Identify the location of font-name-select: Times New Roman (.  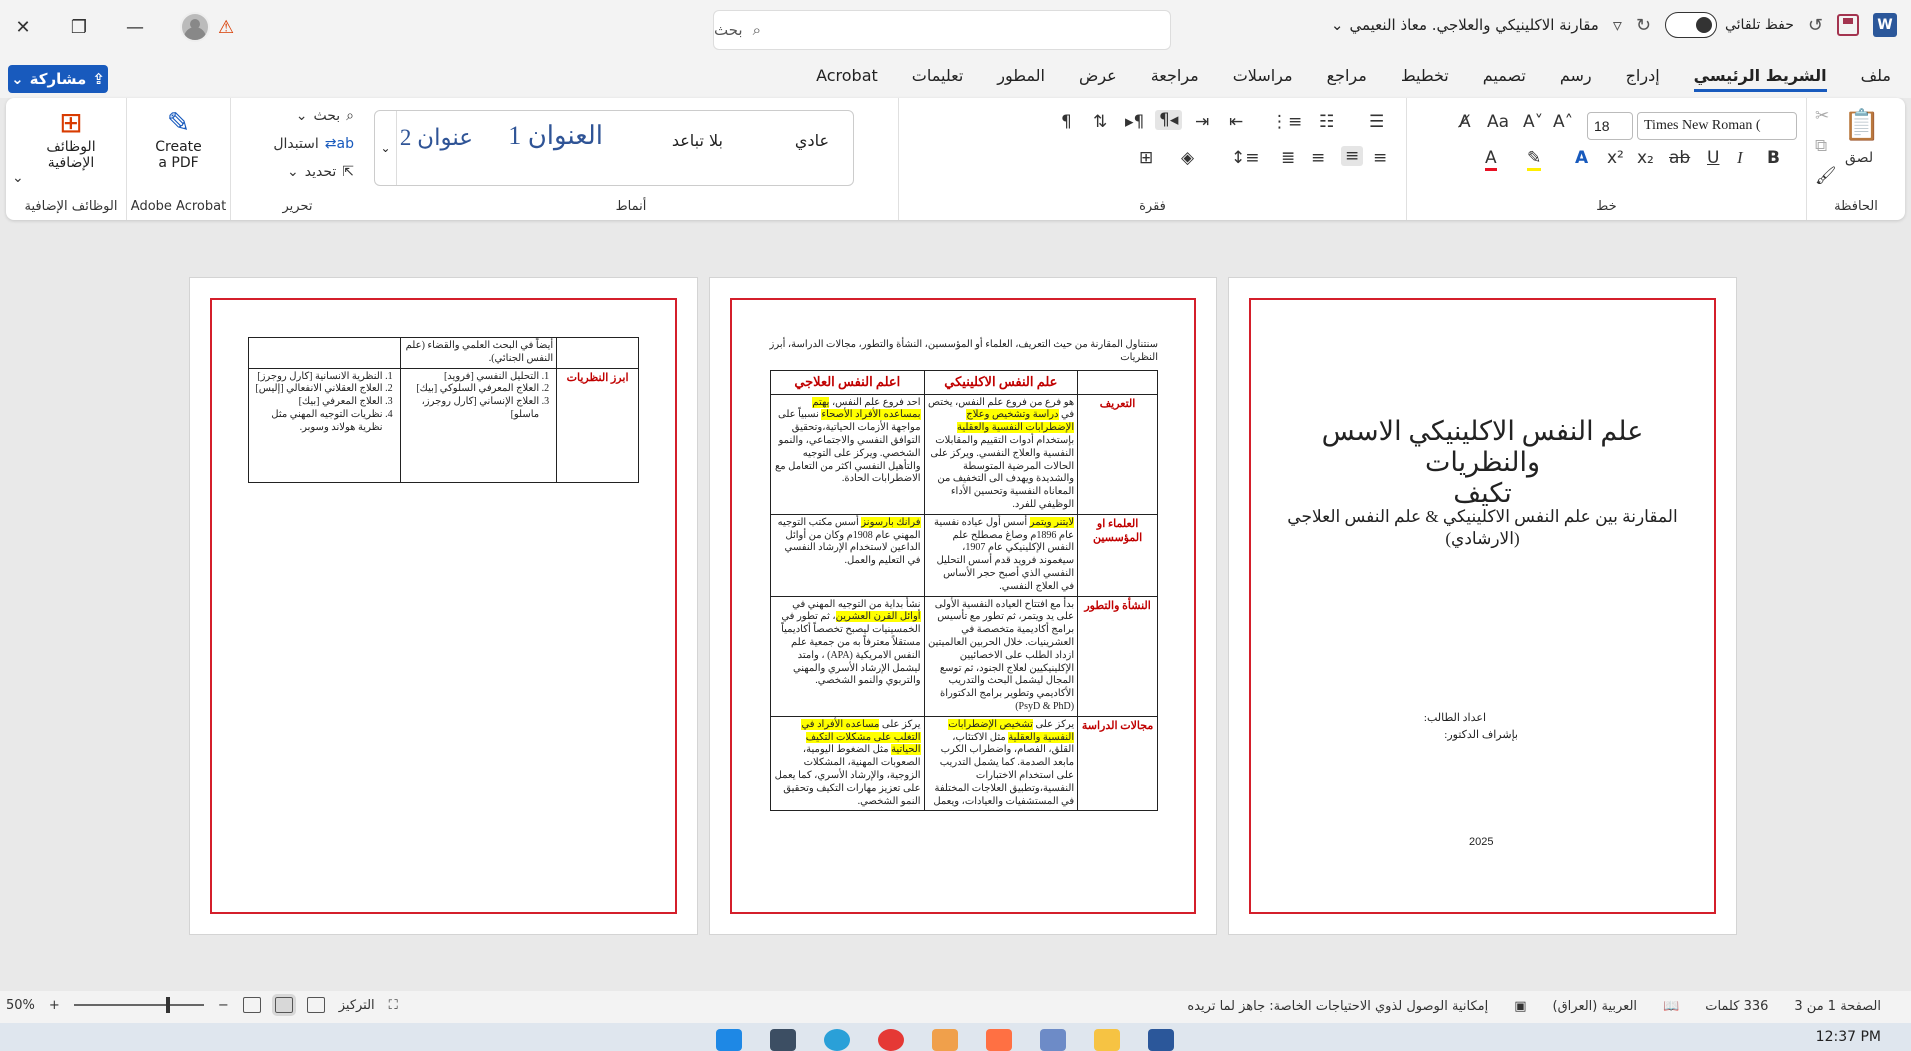
(1717, 126).